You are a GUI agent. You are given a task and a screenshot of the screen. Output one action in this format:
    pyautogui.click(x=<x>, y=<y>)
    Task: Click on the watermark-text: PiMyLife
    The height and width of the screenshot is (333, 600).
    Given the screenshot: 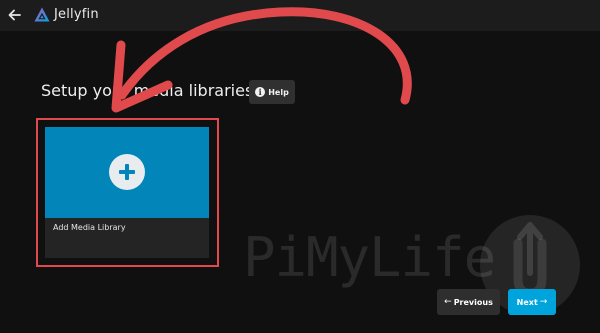 What is the action you would take?
    pyautogui.click(x=369, y=257)
    